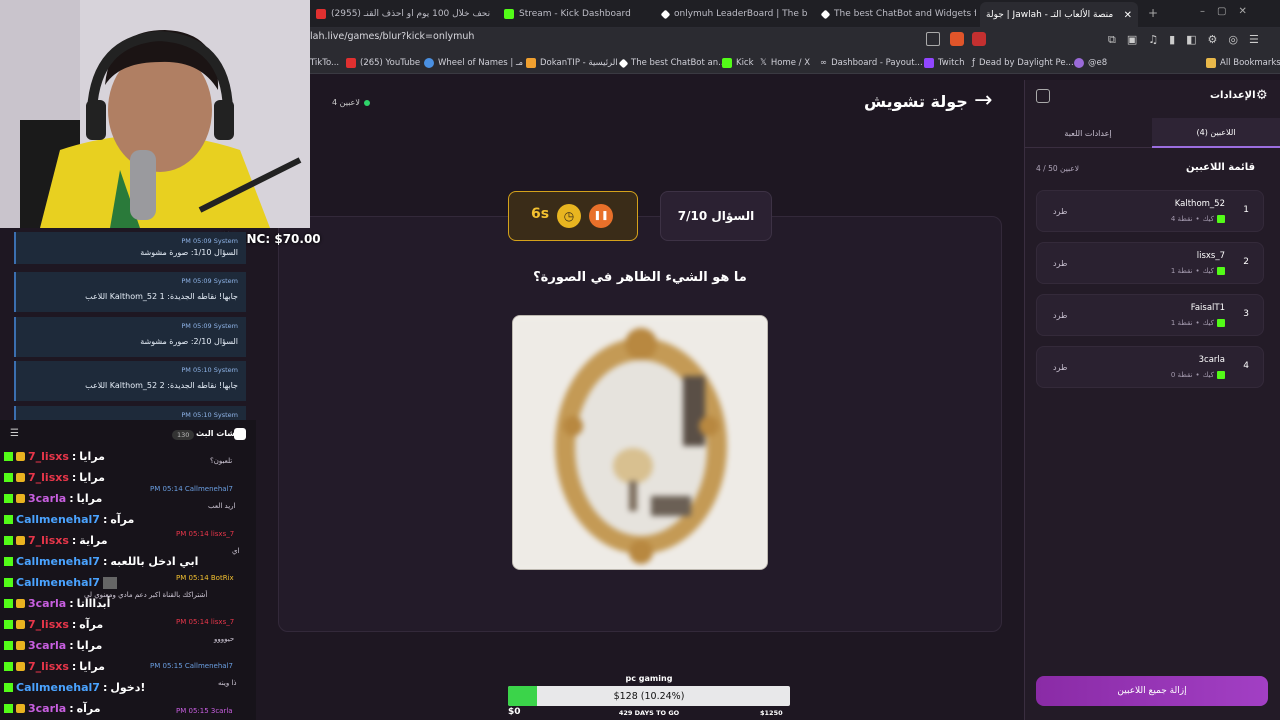  Describe the element at coordinates (1090, 63) in the screenshot. I see `bookmark: @e8` at that location.